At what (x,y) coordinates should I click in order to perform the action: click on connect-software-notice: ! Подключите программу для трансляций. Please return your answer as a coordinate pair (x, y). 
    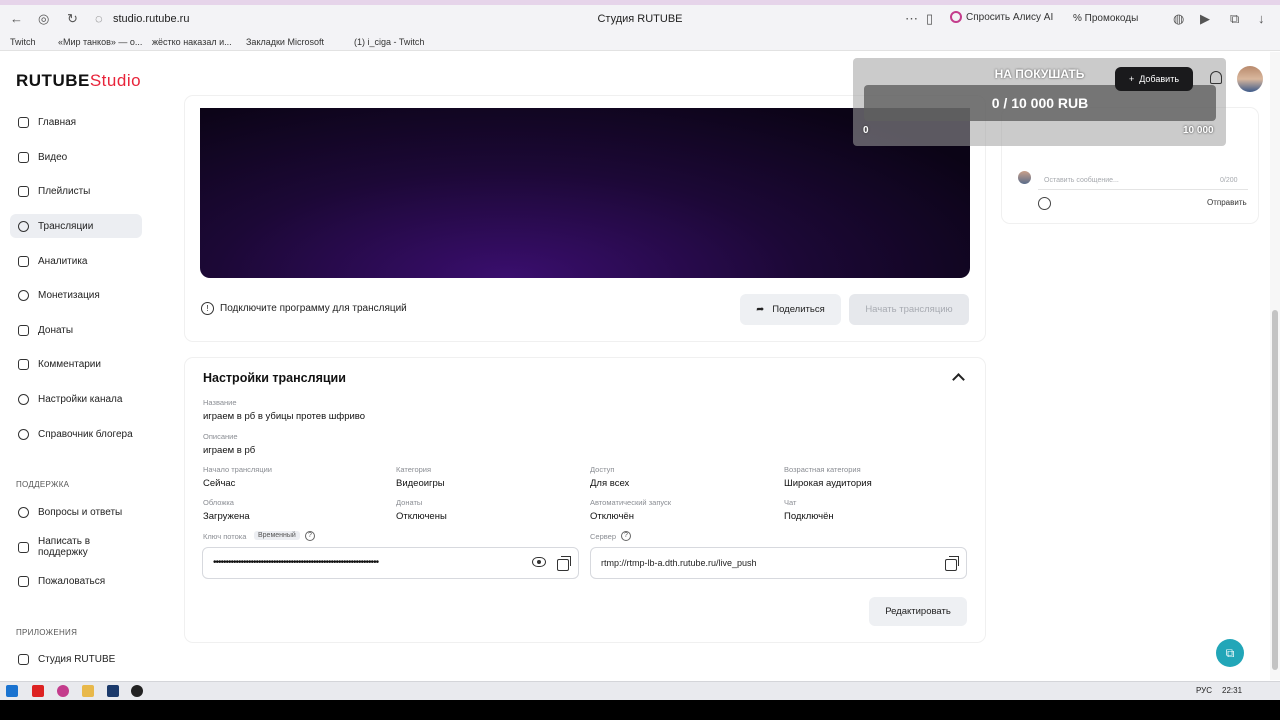
    Looking at the image, I should click on (304, 308).